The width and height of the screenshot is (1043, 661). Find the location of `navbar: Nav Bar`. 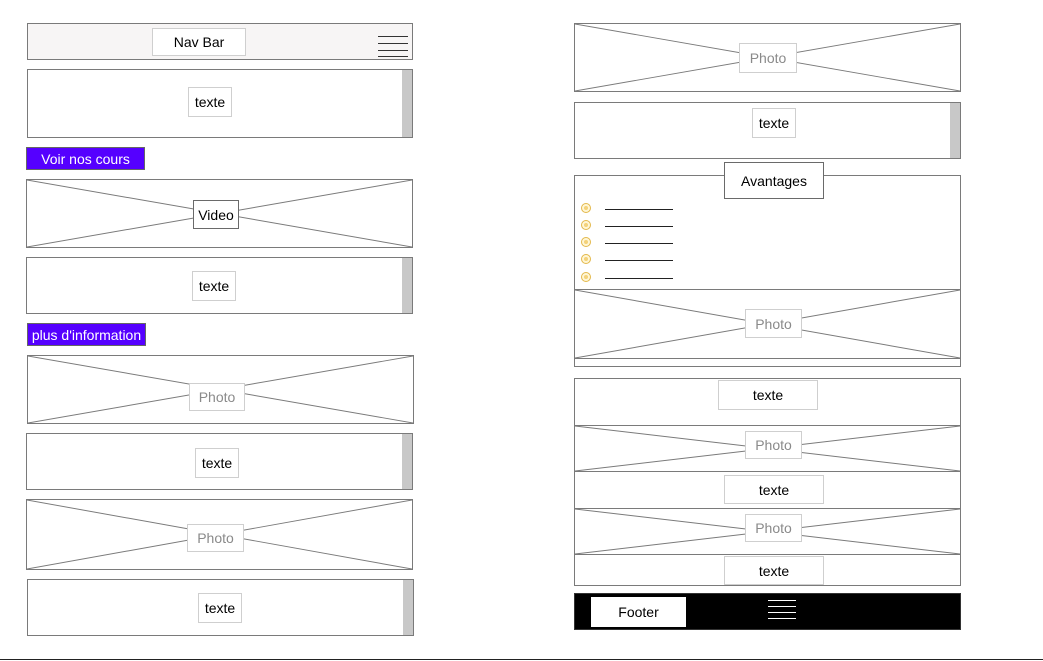

navbar: Nav Bar is located at coordinates (220, 41).